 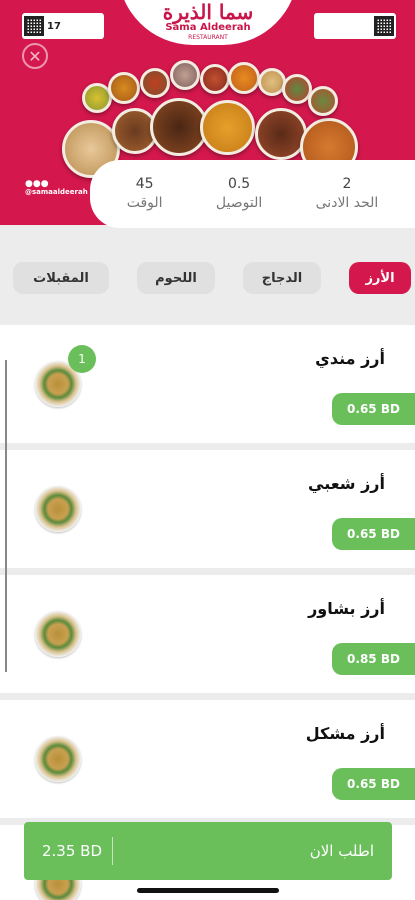 I want to click on logo-script-text: سما الذيرة, so click(x=208, y=12).